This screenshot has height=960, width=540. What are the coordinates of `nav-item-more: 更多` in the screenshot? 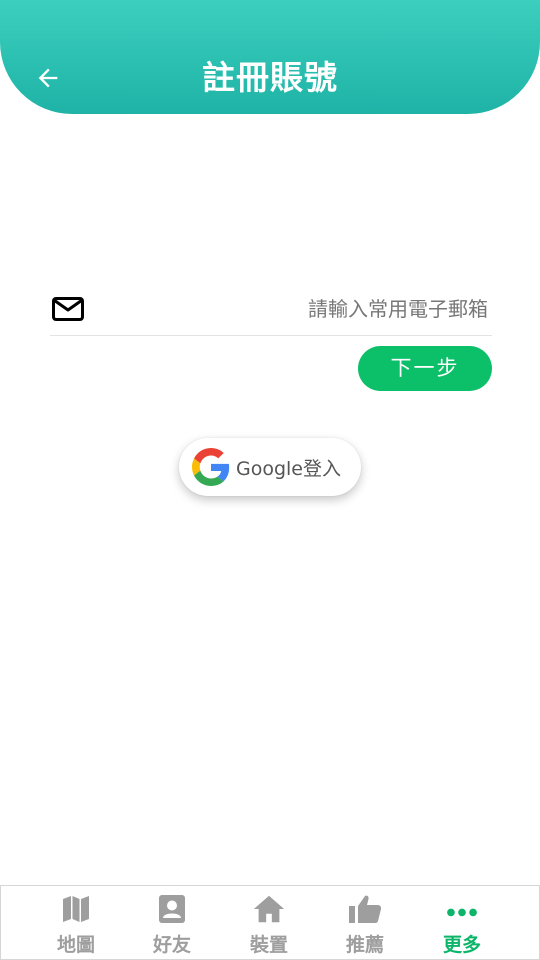 It's located at (462, 922).